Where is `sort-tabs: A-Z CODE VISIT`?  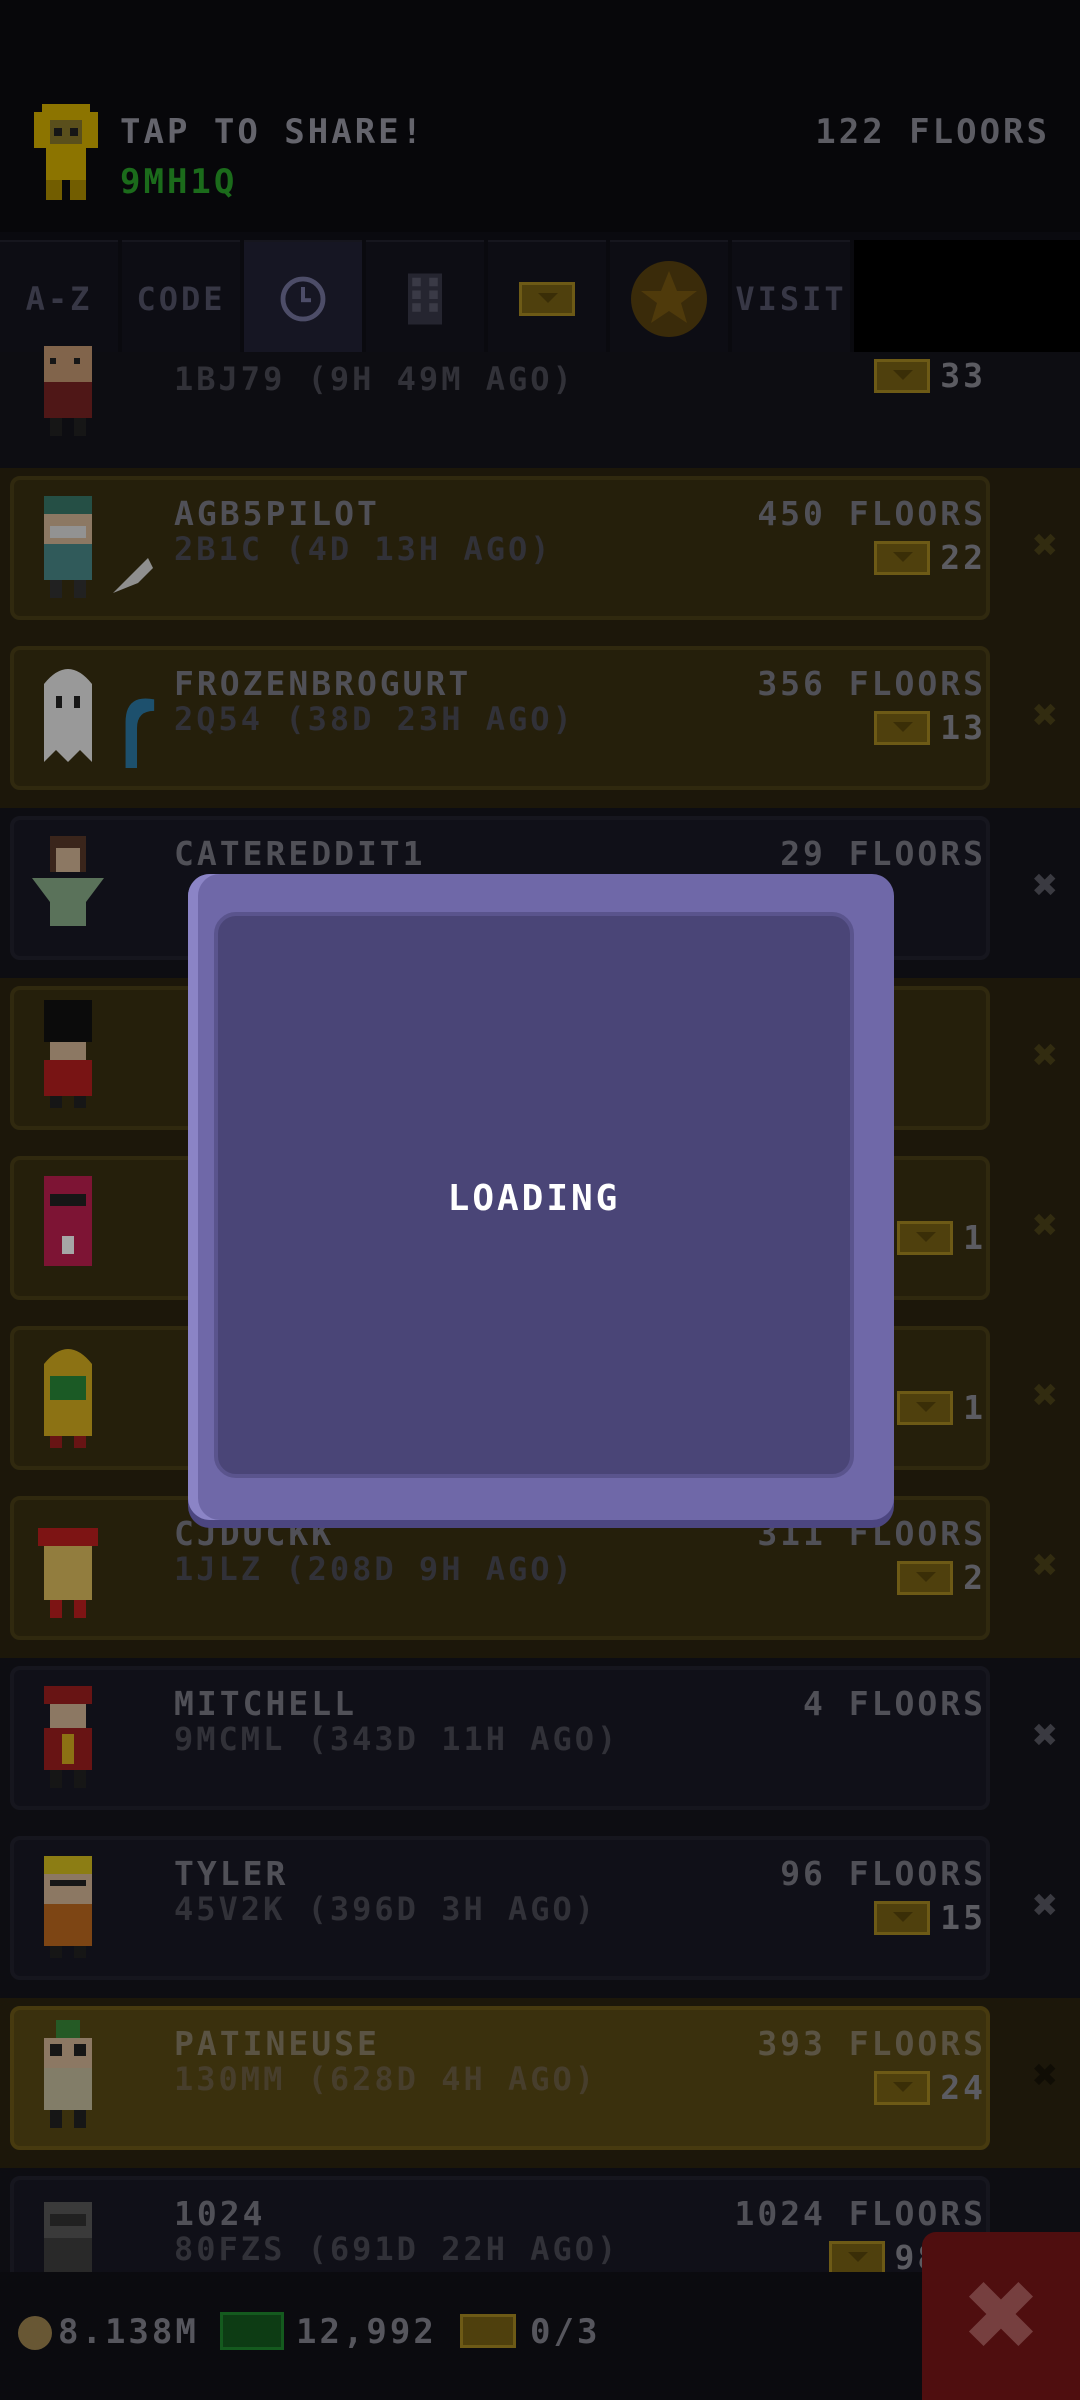
sort-tabs: A-Z CODE VISIT is located at coordinates (540, 298).